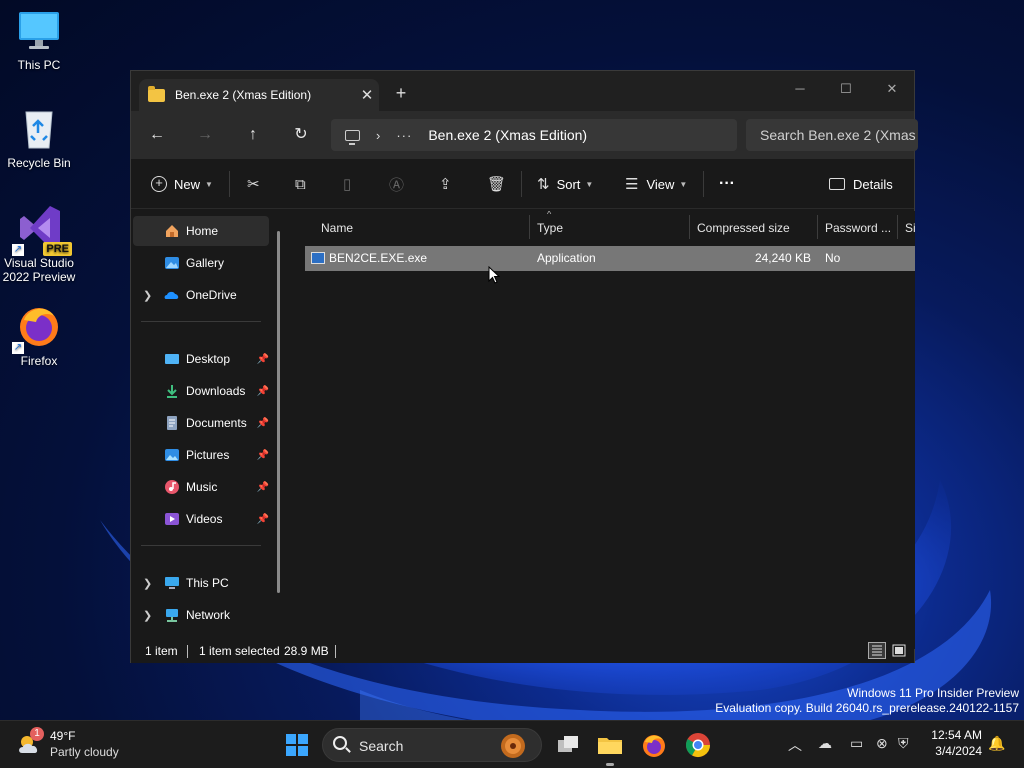 The width and height of the screenshot is (1024, 768). Describe the element at coordinates (496, 184) in the screenshot. I see `delete-button: 🗑` at that location.